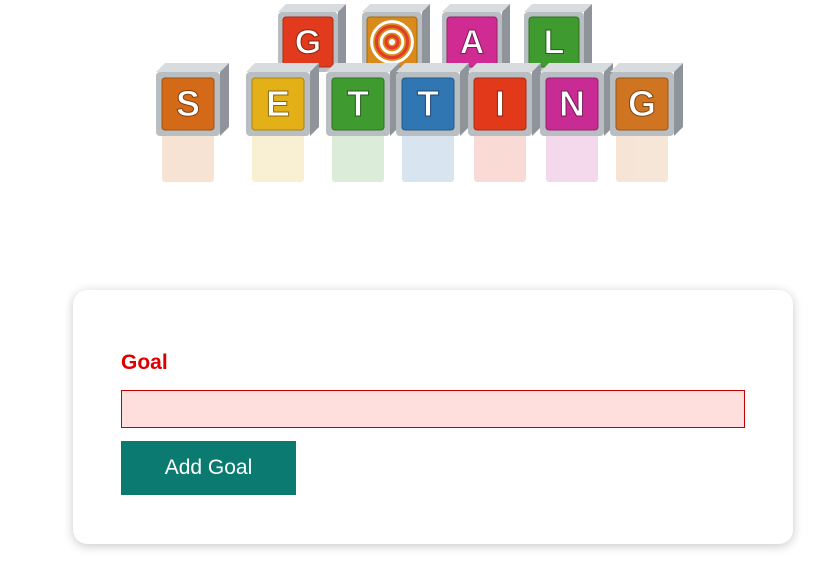 The width and height of the screenshot is (833, 573). What do you see at coordinates (278, 103) in the screenshot?
I see `svg-text: E` at bounding box center [278, 103].